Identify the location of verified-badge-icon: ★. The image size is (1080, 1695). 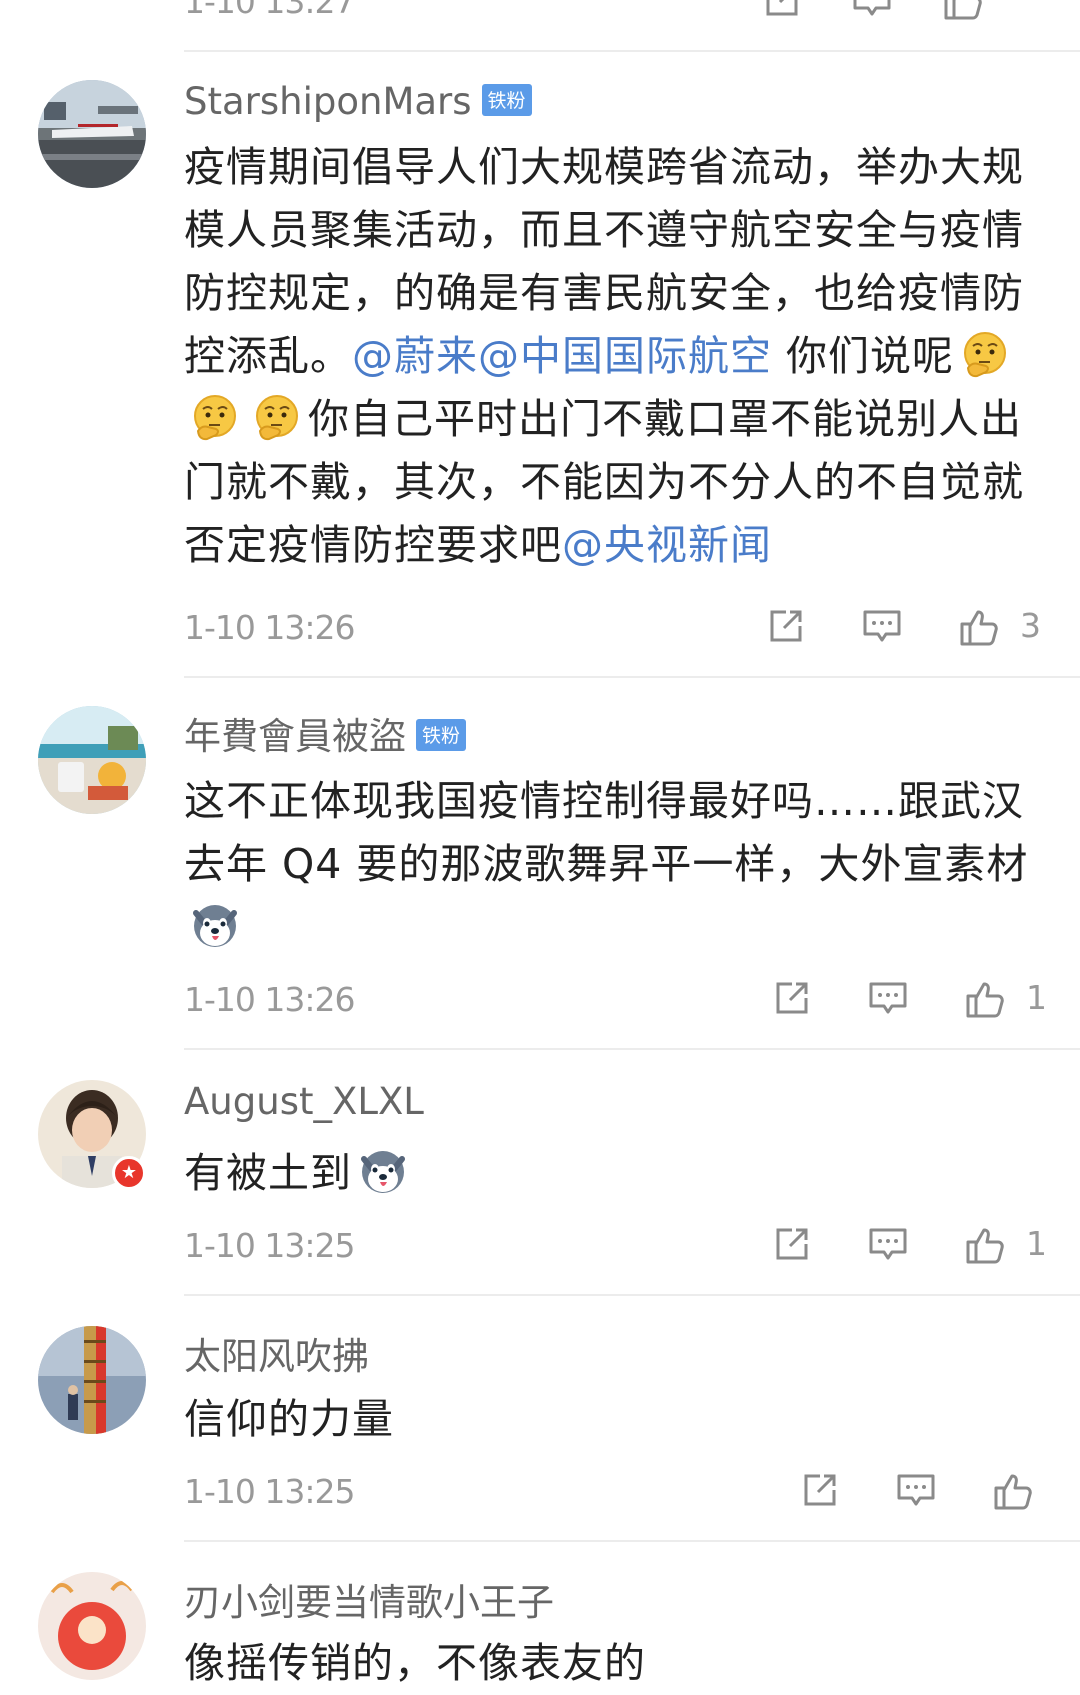
(129, 1173).